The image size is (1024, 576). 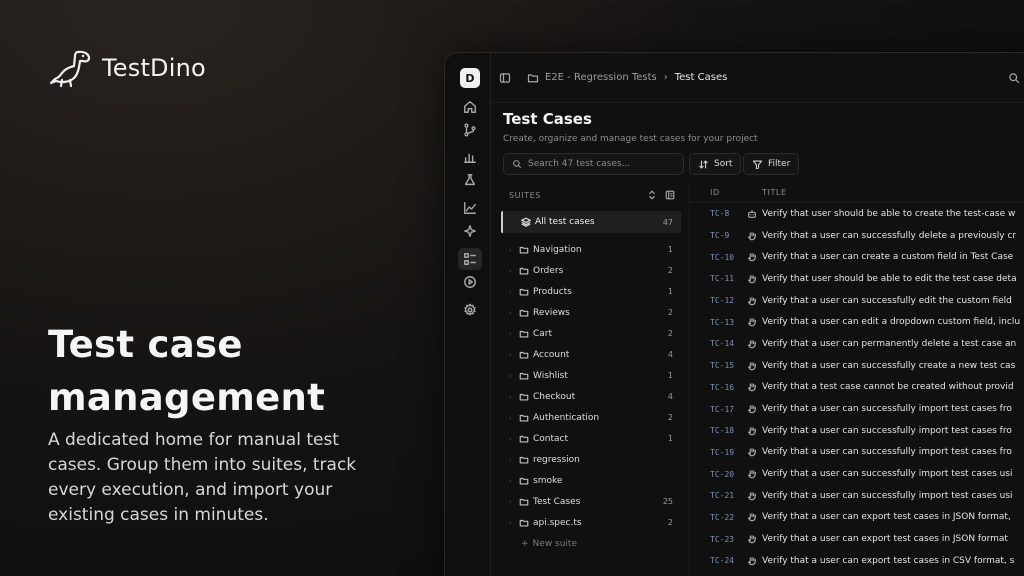 What do you see at coordinates (1014, 78) in the screenshot?
I see `search-icon` at bounding box center [1014, 78].